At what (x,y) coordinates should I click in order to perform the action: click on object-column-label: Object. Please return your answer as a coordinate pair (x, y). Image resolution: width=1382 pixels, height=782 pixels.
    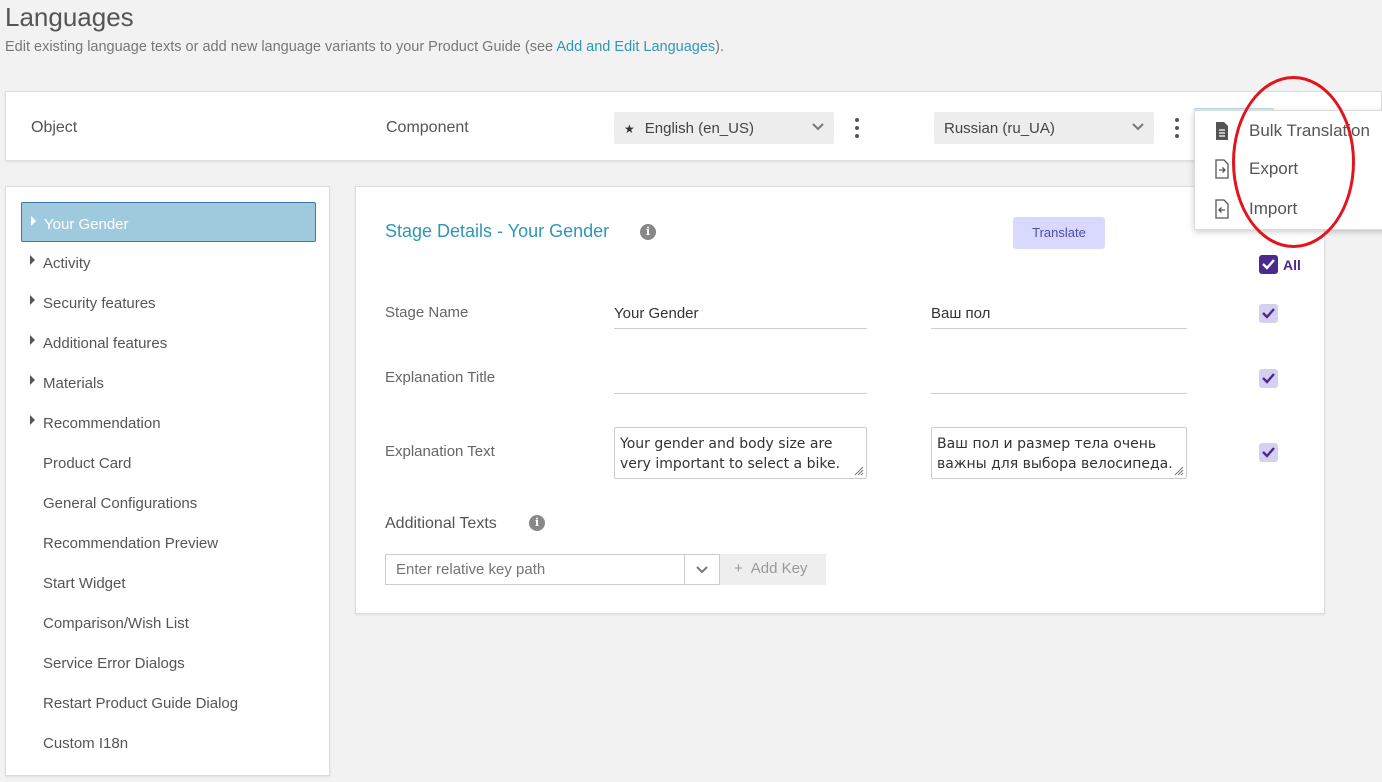
    Looking at the image, I should click on (54, 127).